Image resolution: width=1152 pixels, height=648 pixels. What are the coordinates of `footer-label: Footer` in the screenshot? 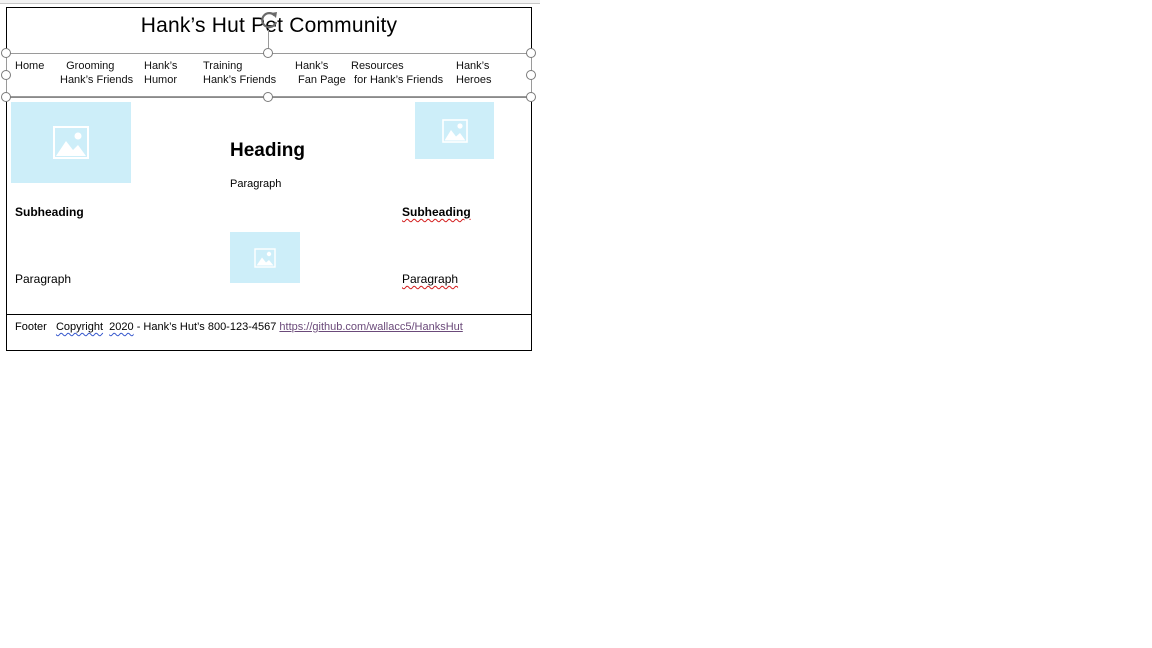 It's located at (31, 327).